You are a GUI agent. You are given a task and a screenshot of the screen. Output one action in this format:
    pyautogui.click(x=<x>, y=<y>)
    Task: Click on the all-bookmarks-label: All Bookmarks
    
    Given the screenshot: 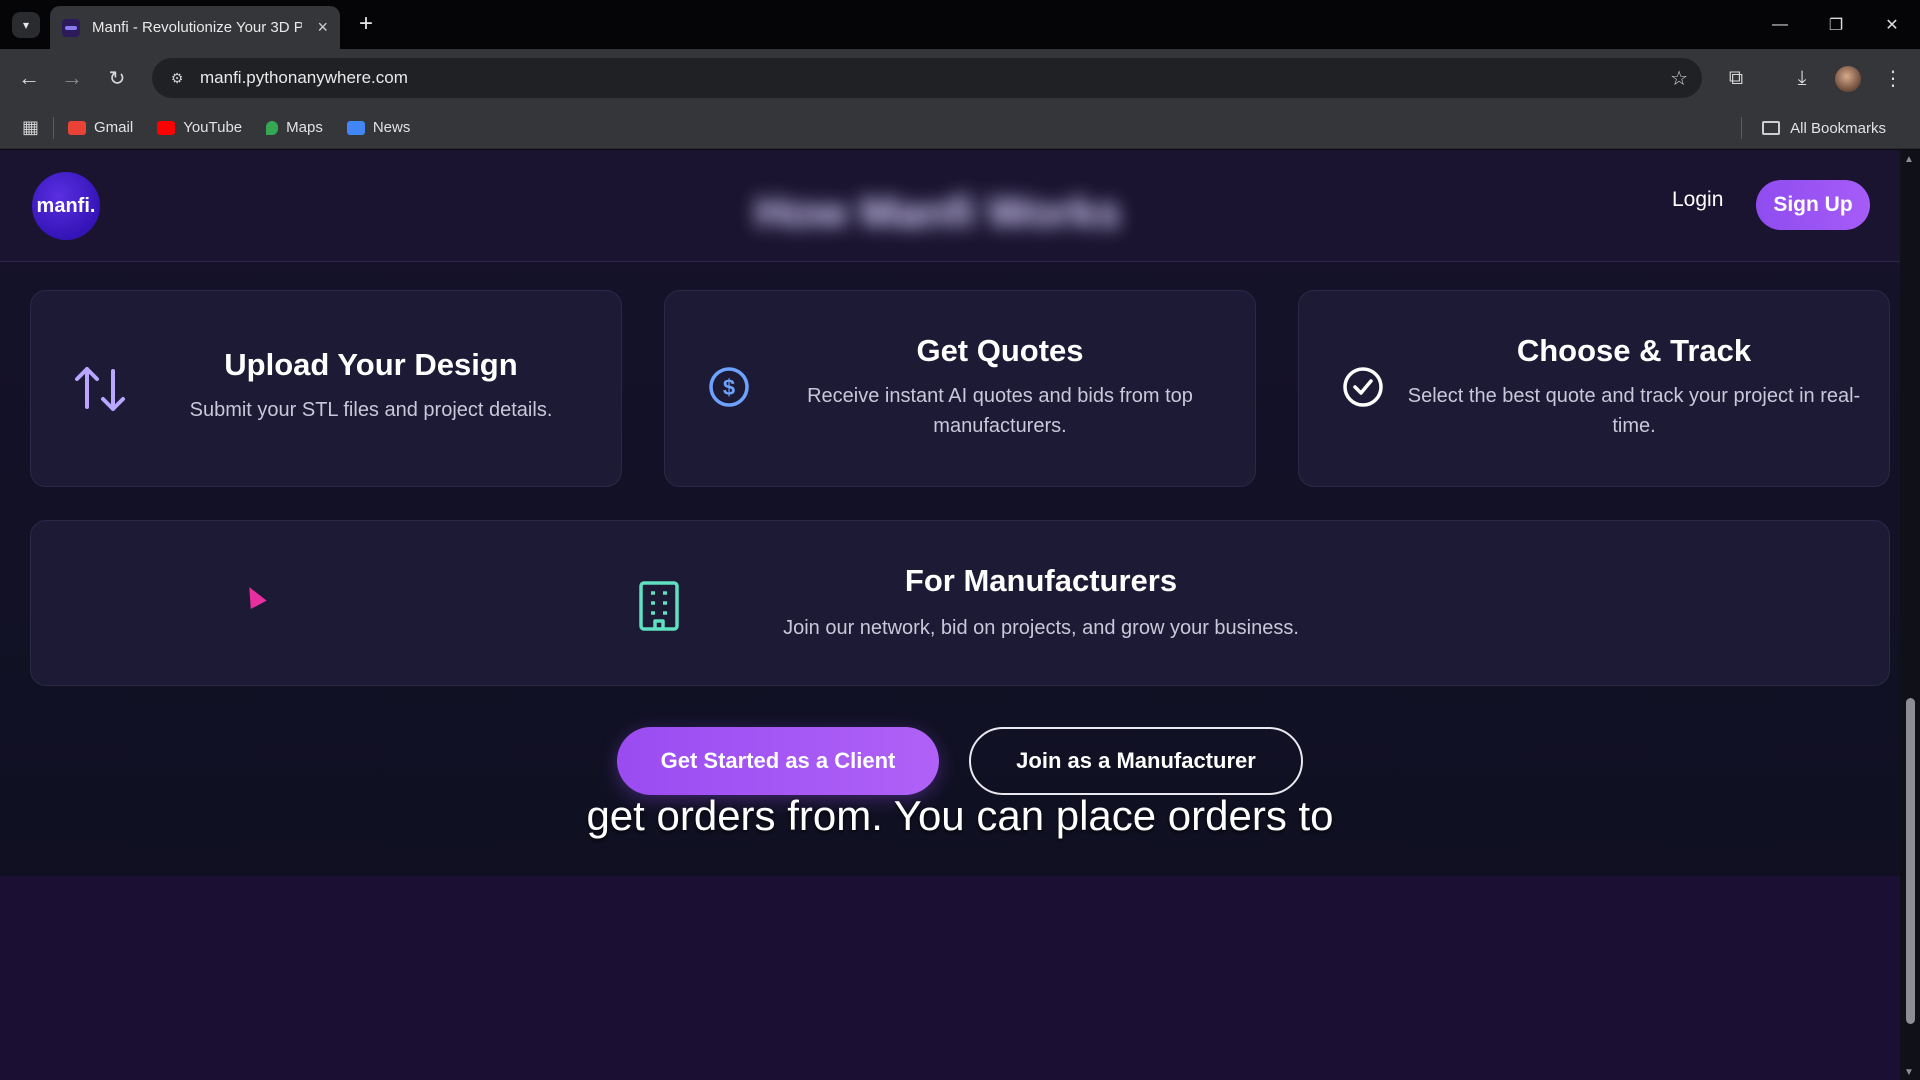 What is the action you would take?
    pyautogui.click(x=1838, y=128)
    